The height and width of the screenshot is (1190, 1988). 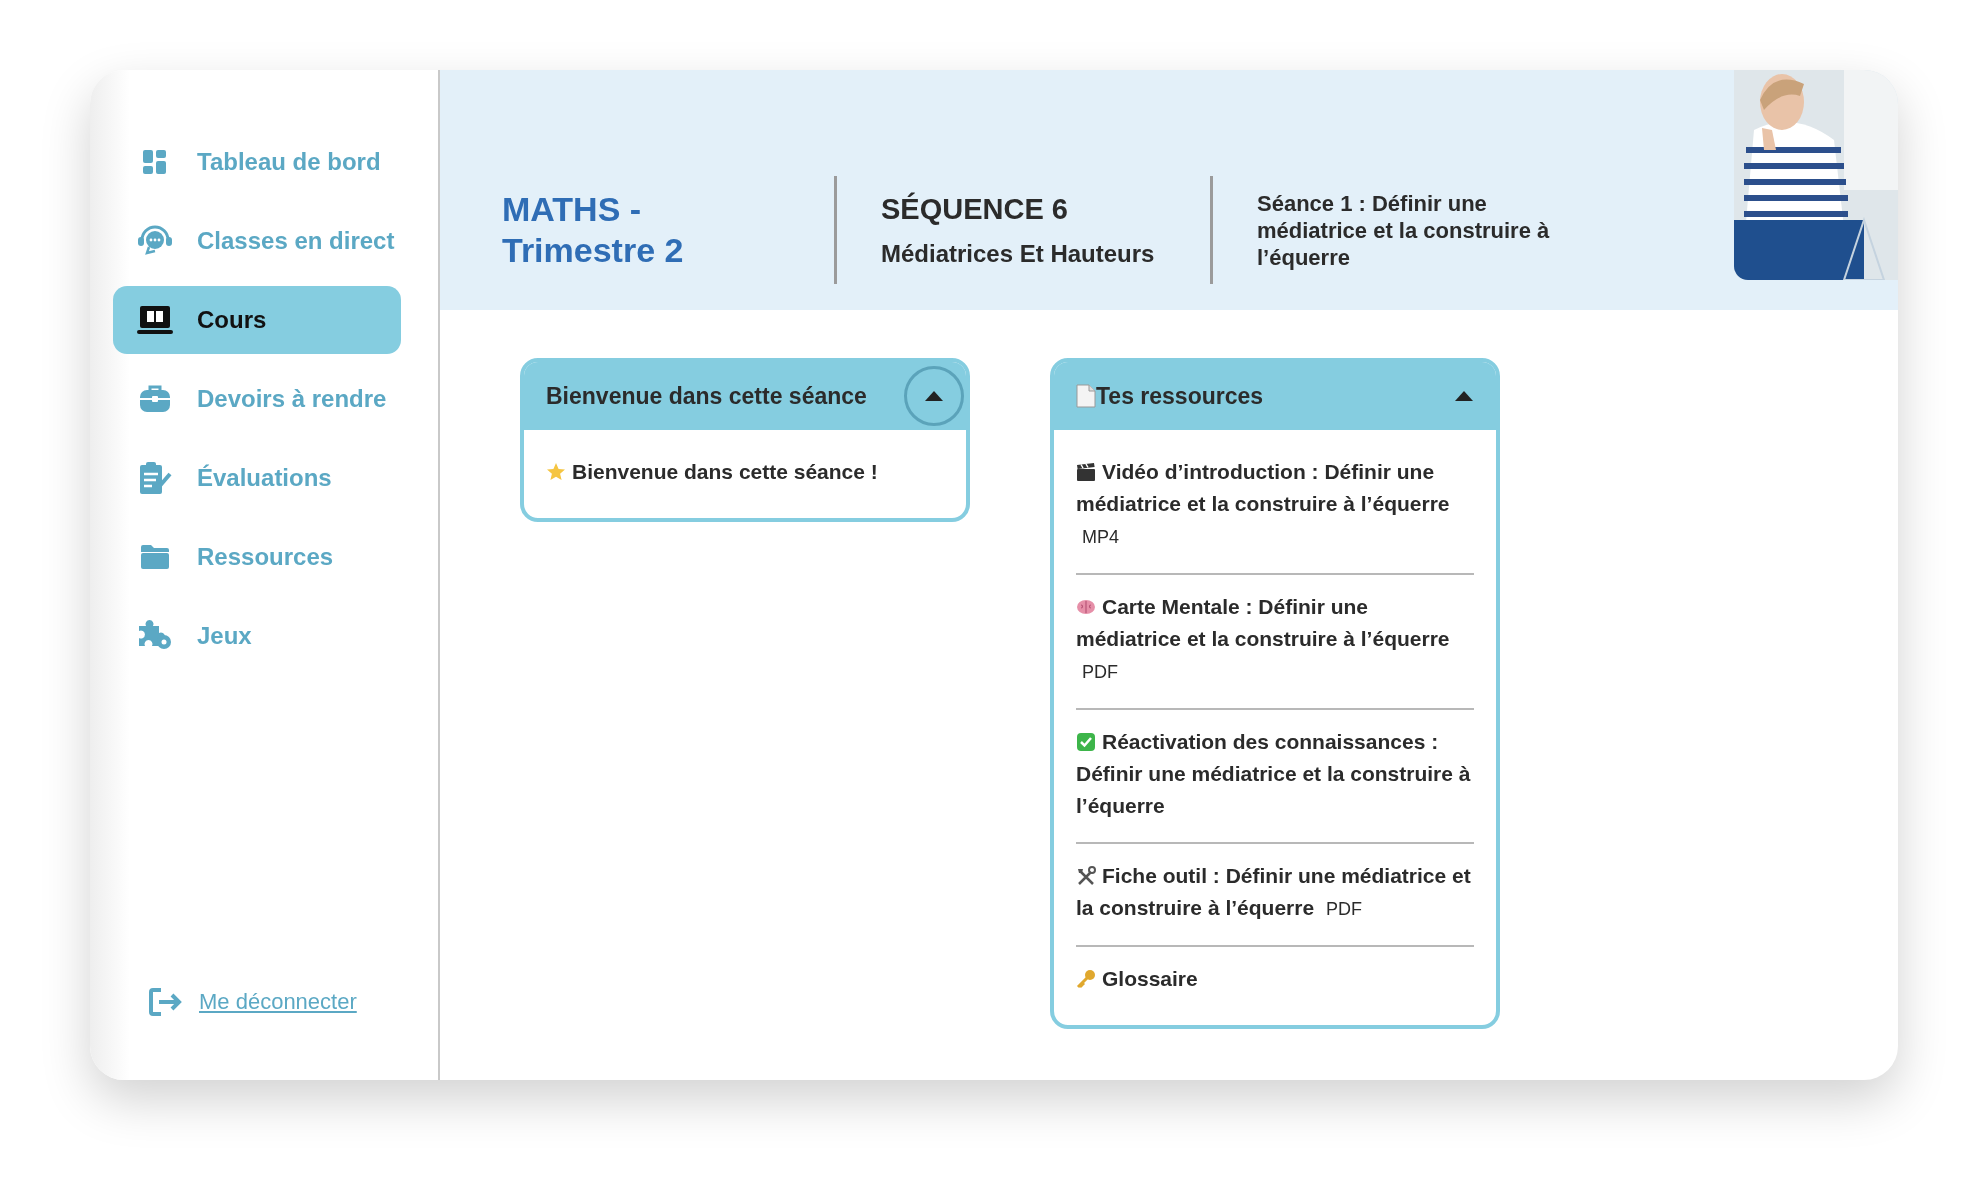 I want to click on puzzle-icon, so click(x=155, y=636).